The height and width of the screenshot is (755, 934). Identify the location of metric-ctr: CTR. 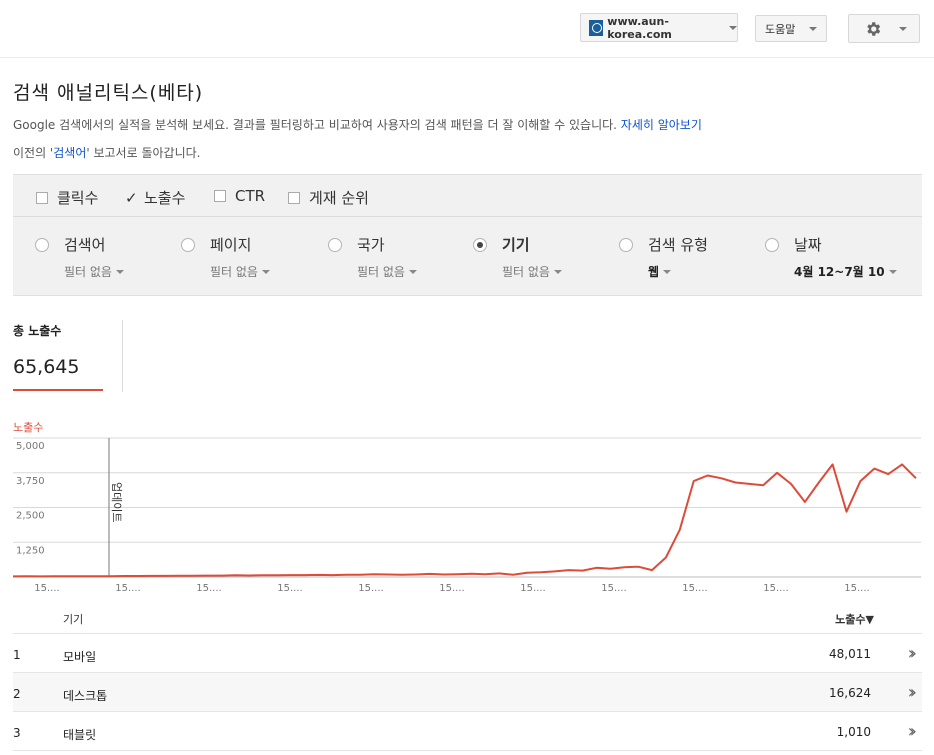
(239, 196).